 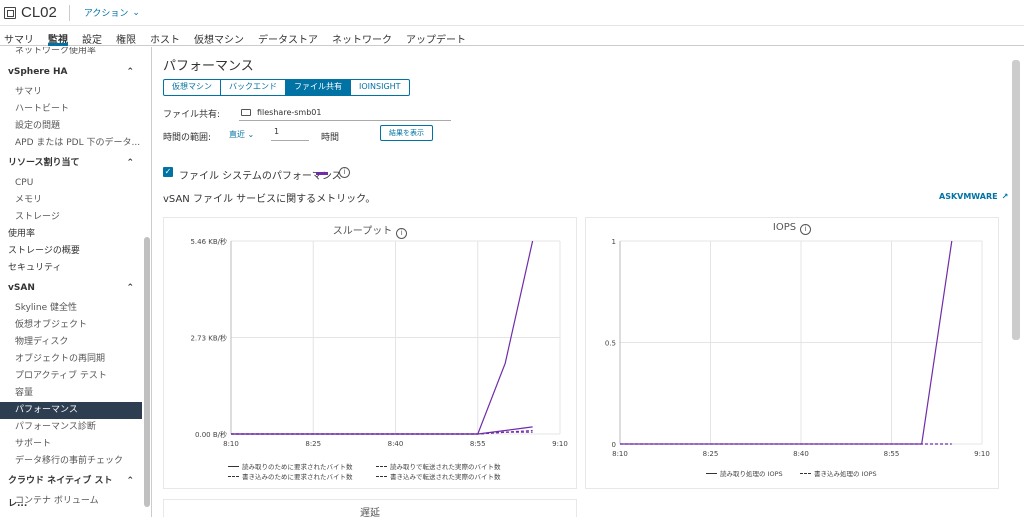 What do you see at coordinates (71, 325) in the screenshot?
I see `sidebar-item-virtual-objects: 仮想オブジェクト` at bounding box center [71, 325].